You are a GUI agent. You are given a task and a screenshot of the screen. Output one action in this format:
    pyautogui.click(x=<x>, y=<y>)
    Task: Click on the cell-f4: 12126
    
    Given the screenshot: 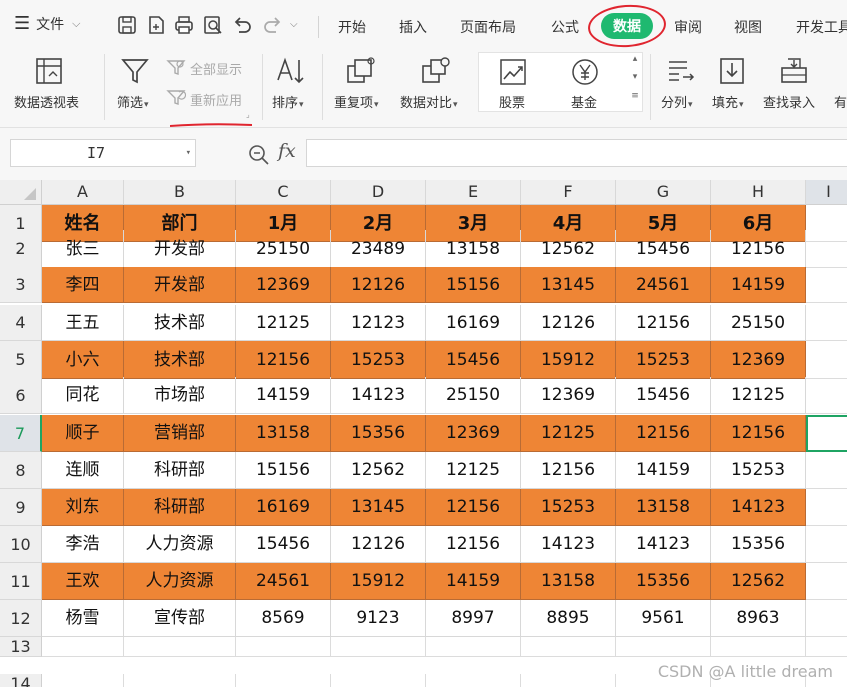 What is the action you would take?
    pyautogui.click(x=568, y=323)
    